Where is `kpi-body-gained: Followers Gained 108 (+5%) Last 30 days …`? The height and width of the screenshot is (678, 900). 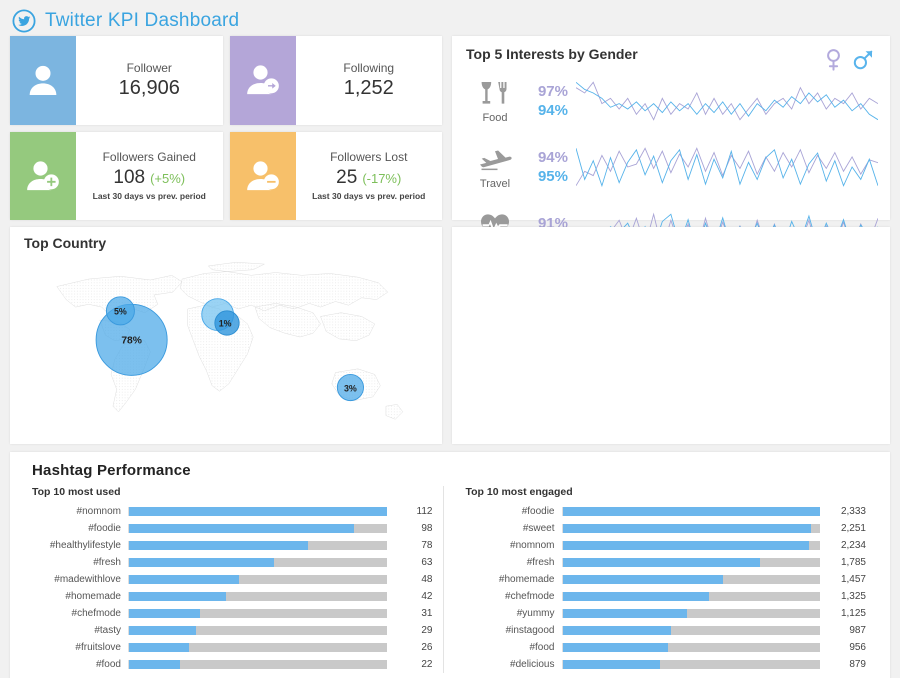
kpi-body-gained: Followers Gained 108 (+5%) Last 30 days … is located at coordinates (149, 176).